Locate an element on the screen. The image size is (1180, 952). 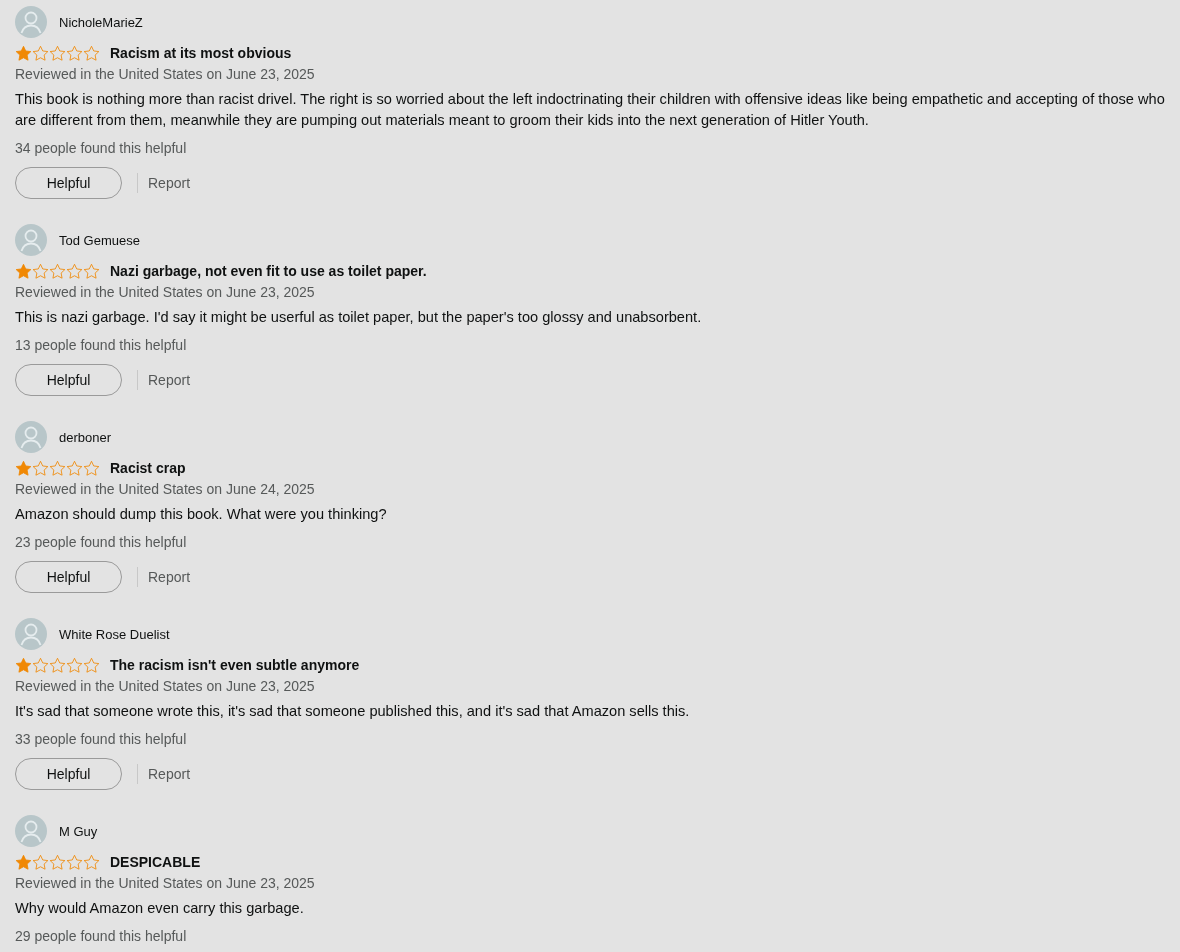
helpful-count: 34 people found this helpful is located at coordinates (101, 148).